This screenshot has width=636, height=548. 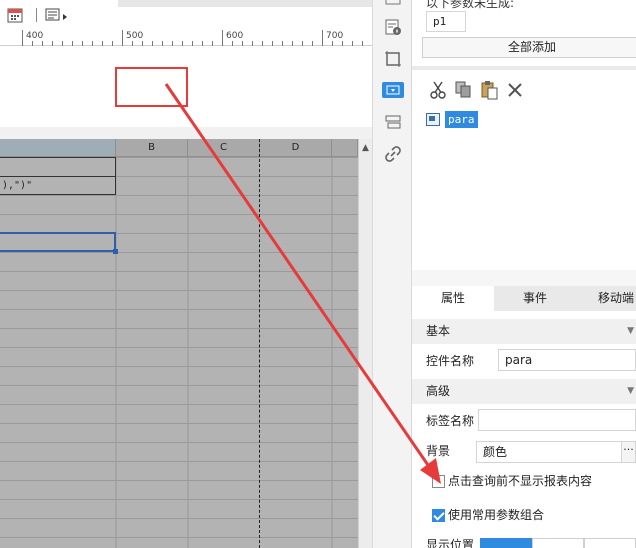 What do you see at coordinates (496, 515) in the screenshot?
I see `use-common-params-label: 使用常用参数组合` at bounding box center [496, 515].